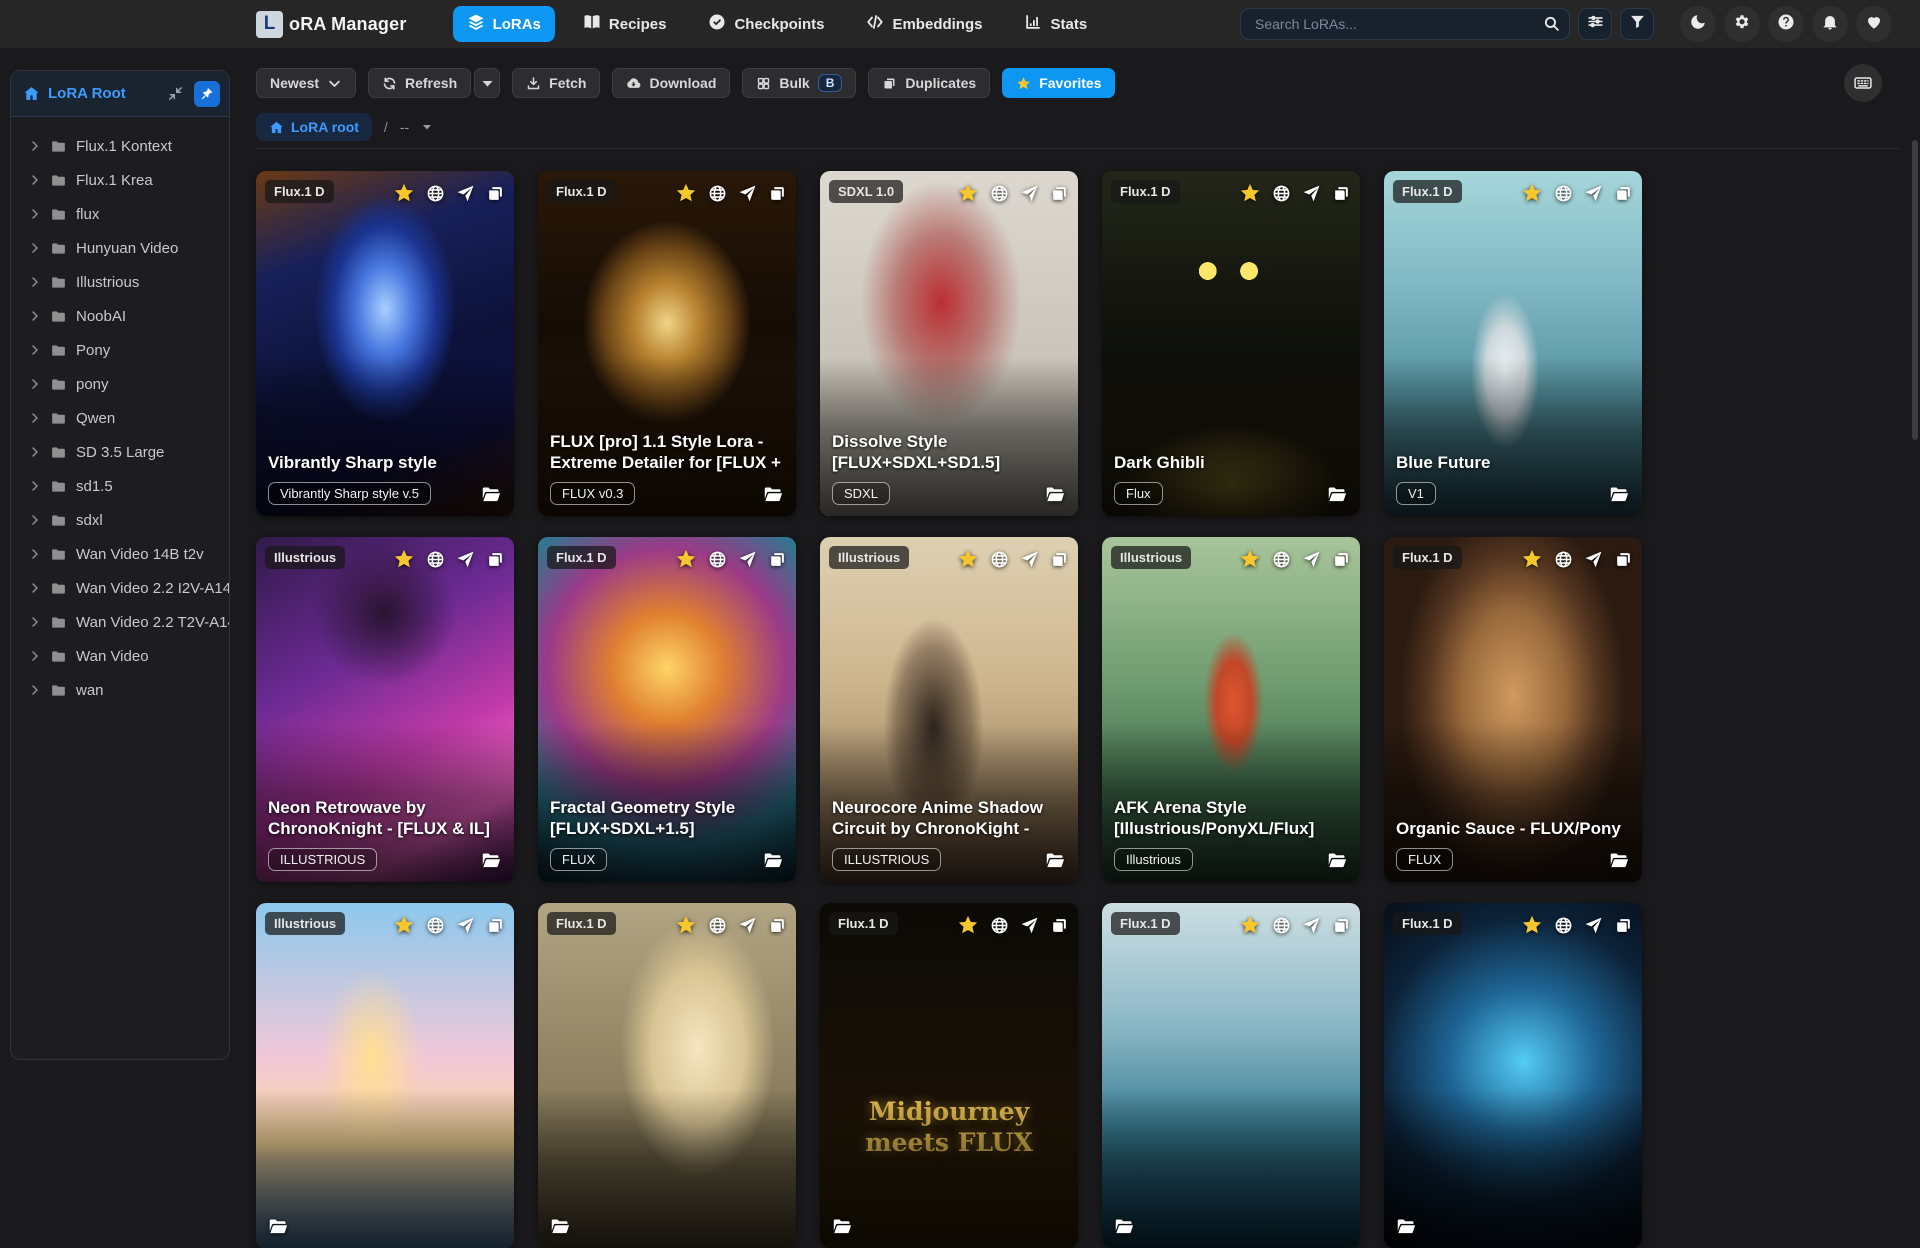 The height and width of the screenshot is (1248, 1920). What do you see at coordinates (924, 24) in the screenshot?
I see `nav-tab-embeddings: Embeddings` at bounding box center [924, 24].